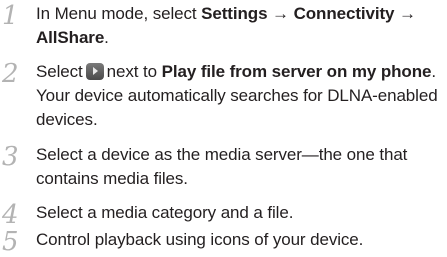 This screenshot has width=447, height=257. What do you see at coordinates (119, 13) in the screenshot?
I see `step-text-segment: In Menu mode, select` at bounding box center [119, 13].